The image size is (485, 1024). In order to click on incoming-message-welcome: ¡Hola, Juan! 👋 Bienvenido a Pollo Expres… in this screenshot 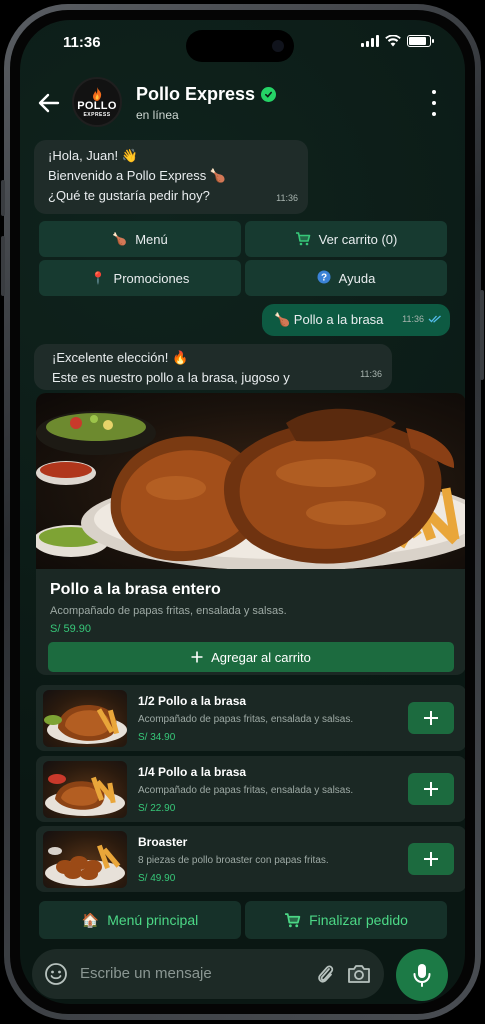, I will do `click(171, 177)`.